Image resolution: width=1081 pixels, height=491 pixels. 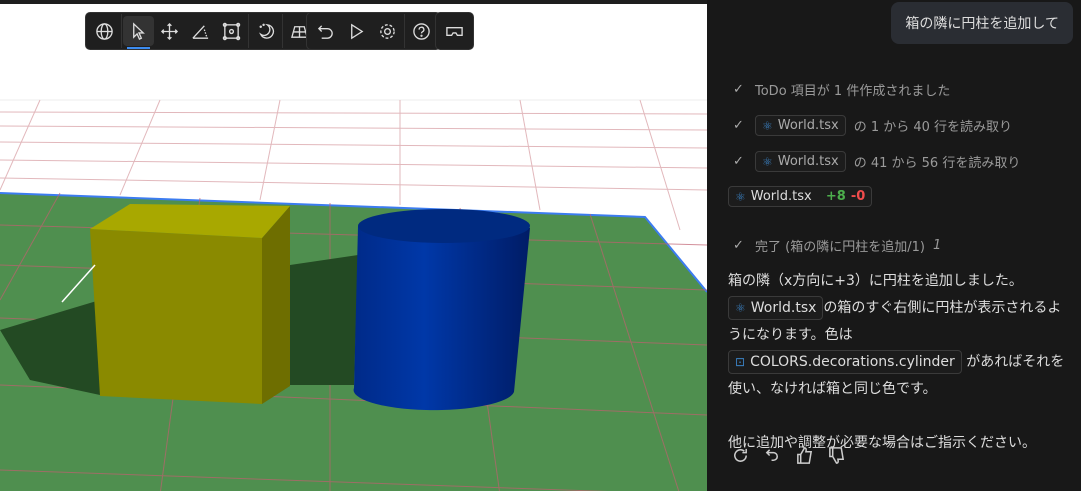 What do you see at coordinates (982, 23) in the screenshot?
I see `user-message: 箱の隣に円柱を追加して` at bounding box center [982, 23].